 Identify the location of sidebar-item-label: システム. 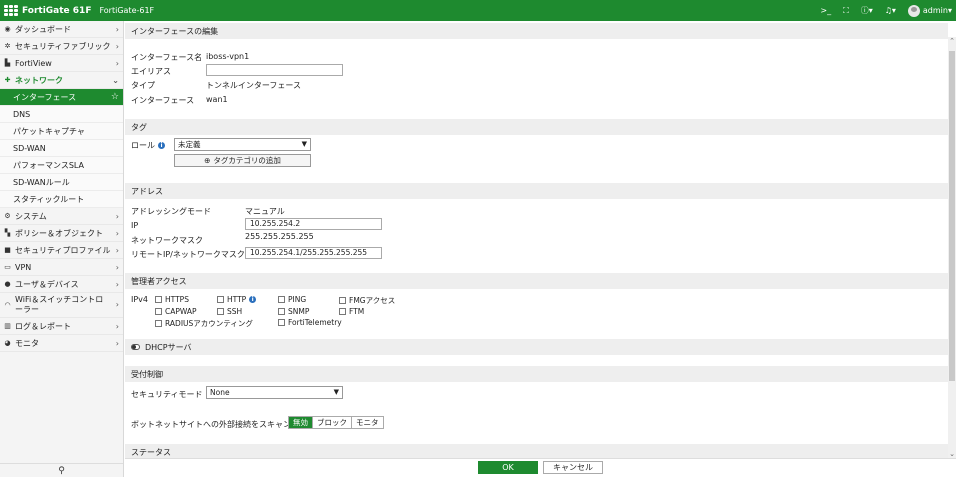
(31, 216).